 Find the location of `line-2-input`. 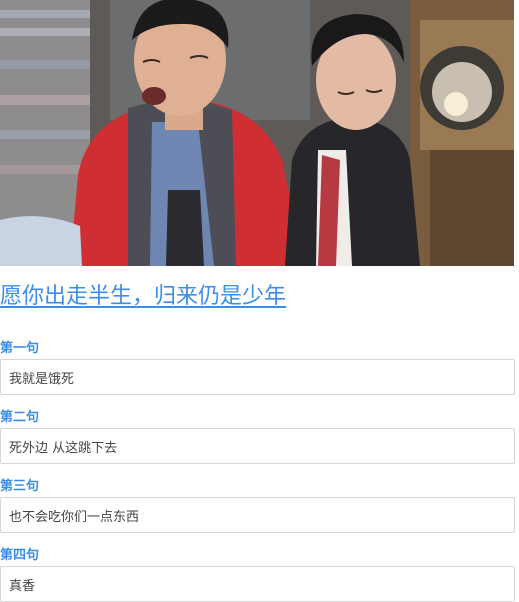

line-2-input is located at coordinates (257, 446).